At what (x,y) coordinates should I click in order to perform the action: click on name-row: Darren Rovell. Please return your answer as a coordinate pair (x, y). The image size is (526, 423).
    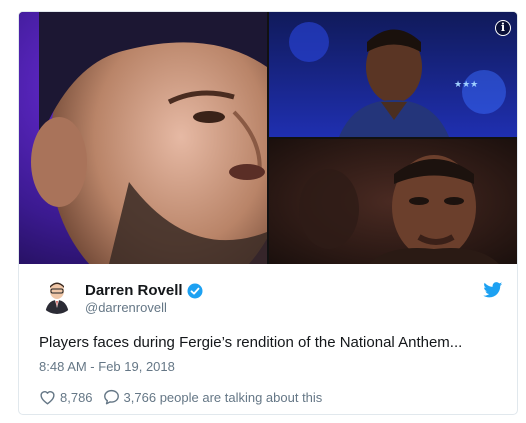
    Looking at the image, I should click on (144, 290).